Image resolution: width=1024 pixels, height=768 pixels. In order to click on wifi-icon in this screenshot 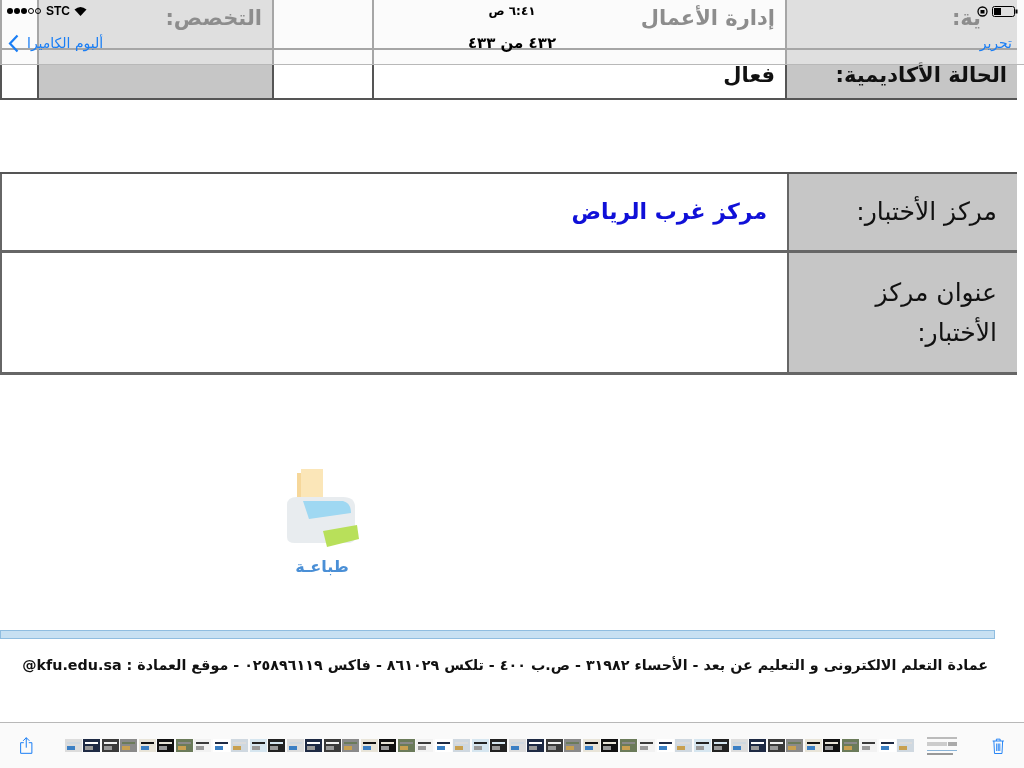, I will do `click(80, 11)`.